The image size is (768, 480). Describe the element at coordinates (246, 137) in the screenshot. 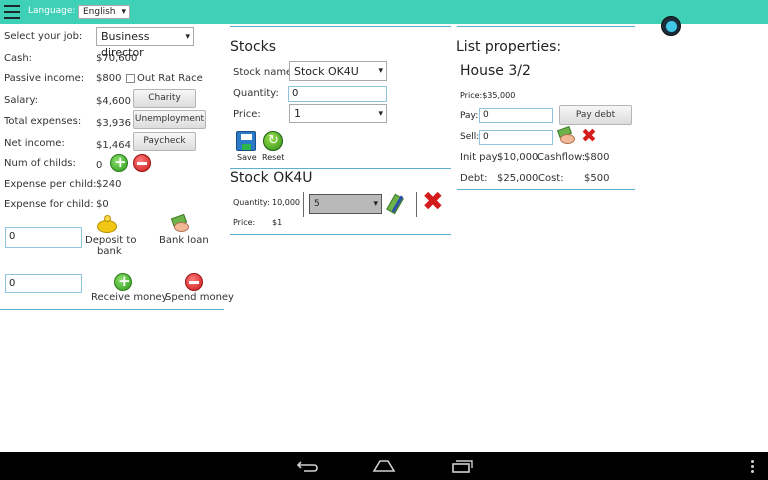

I see `floppy-label` at that location.